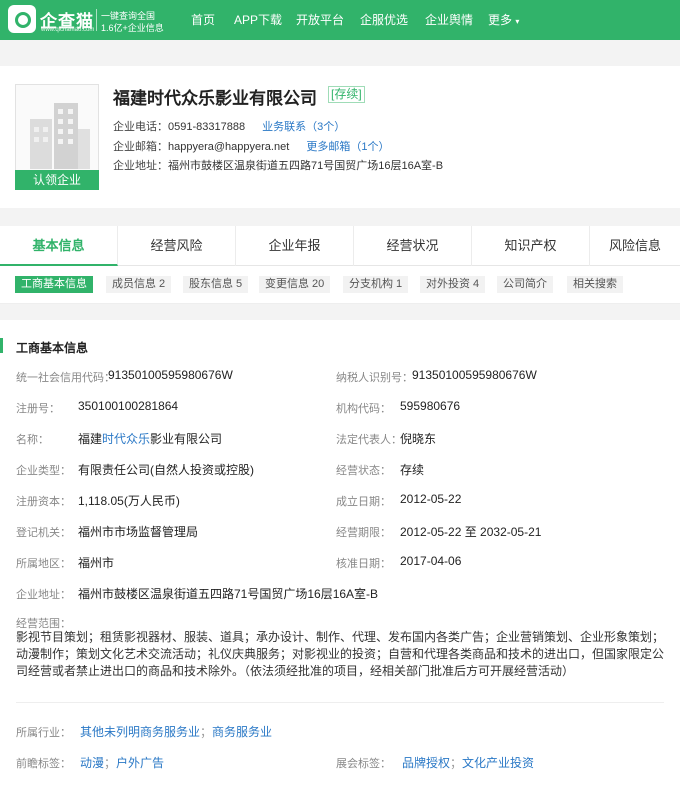 The height and width of the screenshot is (804, 680). Describe the element at coordinates (384, 19) in the screenshot. I see `nav-item-enterprise-services: 企服优选` at that location.